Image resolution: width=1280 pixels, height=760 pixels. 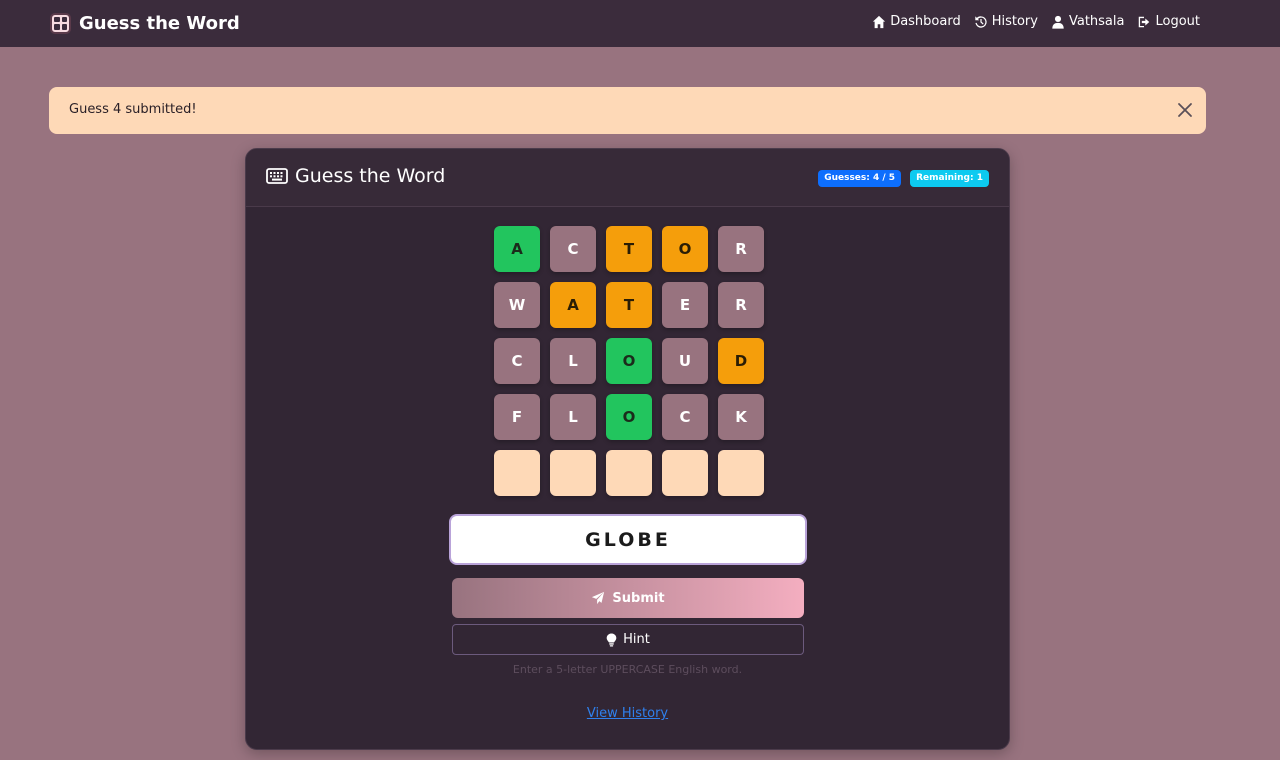 What do you see at coordinates (903, 178) in the screenshot?
I see `status-badges: Guesses: 4 / 5 Remaining: 1` at bounding box center [903, 178].